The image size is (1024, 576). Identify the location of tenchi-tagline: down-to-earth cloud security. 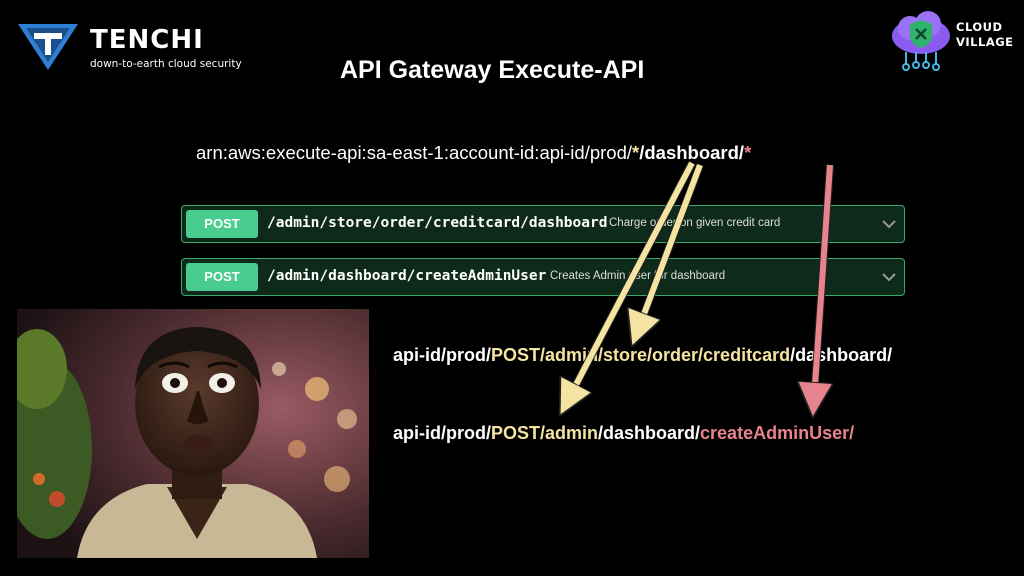
(166, 64).